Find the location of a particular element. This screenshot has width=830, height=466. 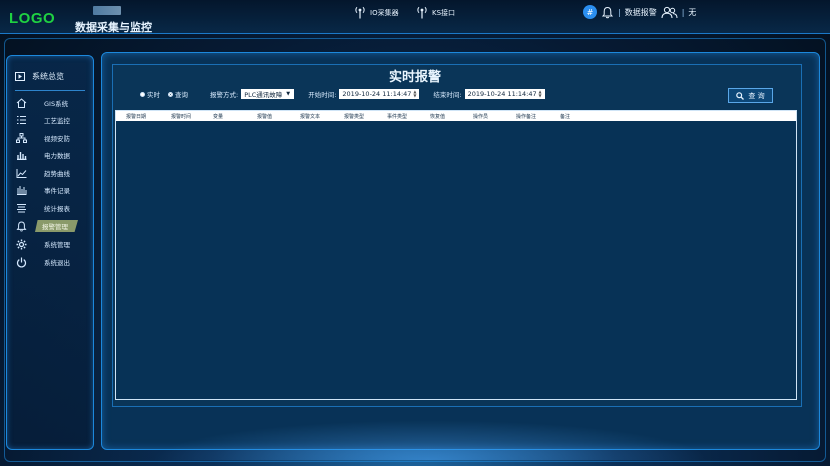

user-name: 无 is located at coordinates (692, 12).